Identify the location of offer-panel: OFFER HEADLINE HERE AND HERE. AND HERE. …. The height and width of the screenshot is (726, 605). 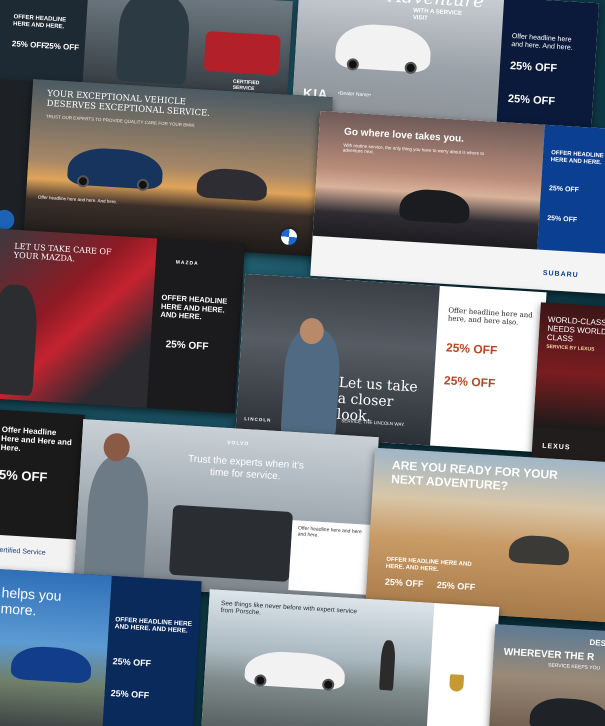
(152, 650).